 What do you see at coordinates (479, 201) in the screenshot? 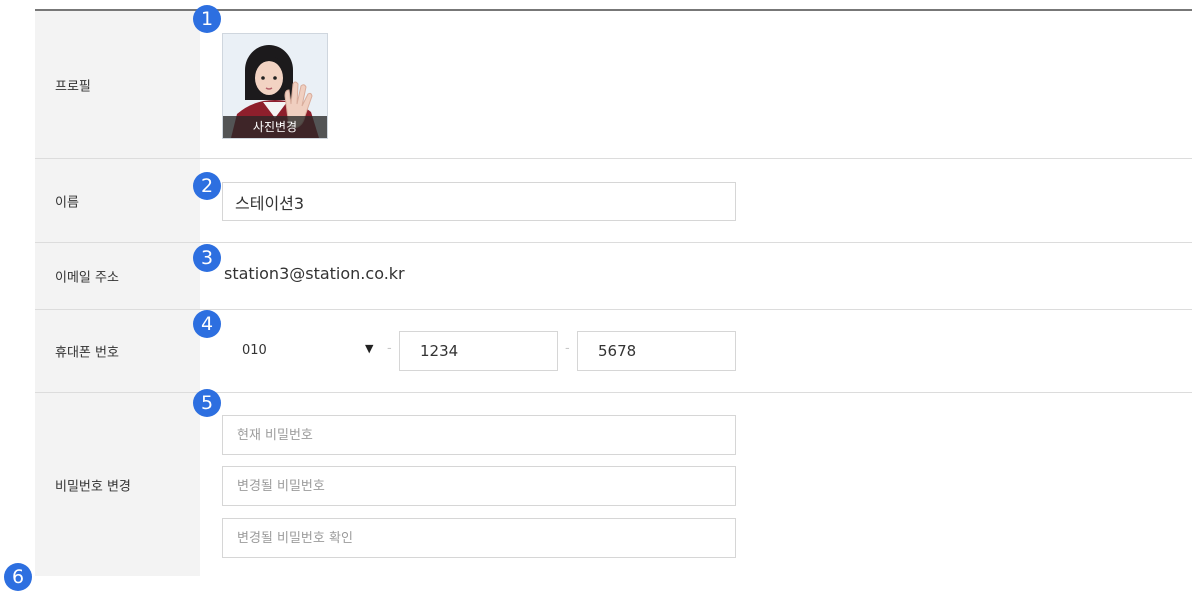
I see `name-input` at bounding box center [479, 201].